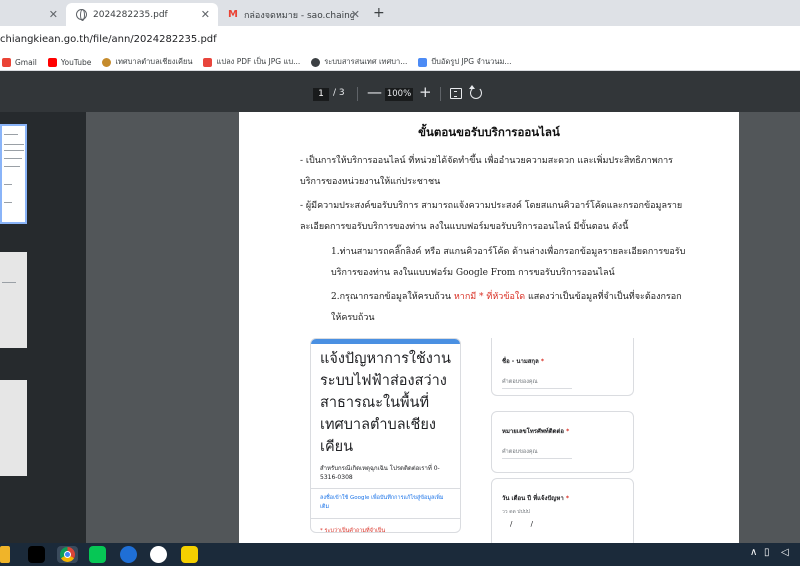 Image resolution: width=800 pixels, height=566 pixels. Describe the element at coordinates (537, 453) in the screenshot. I see `phone-input: คำตอบของคุณ` at that location.